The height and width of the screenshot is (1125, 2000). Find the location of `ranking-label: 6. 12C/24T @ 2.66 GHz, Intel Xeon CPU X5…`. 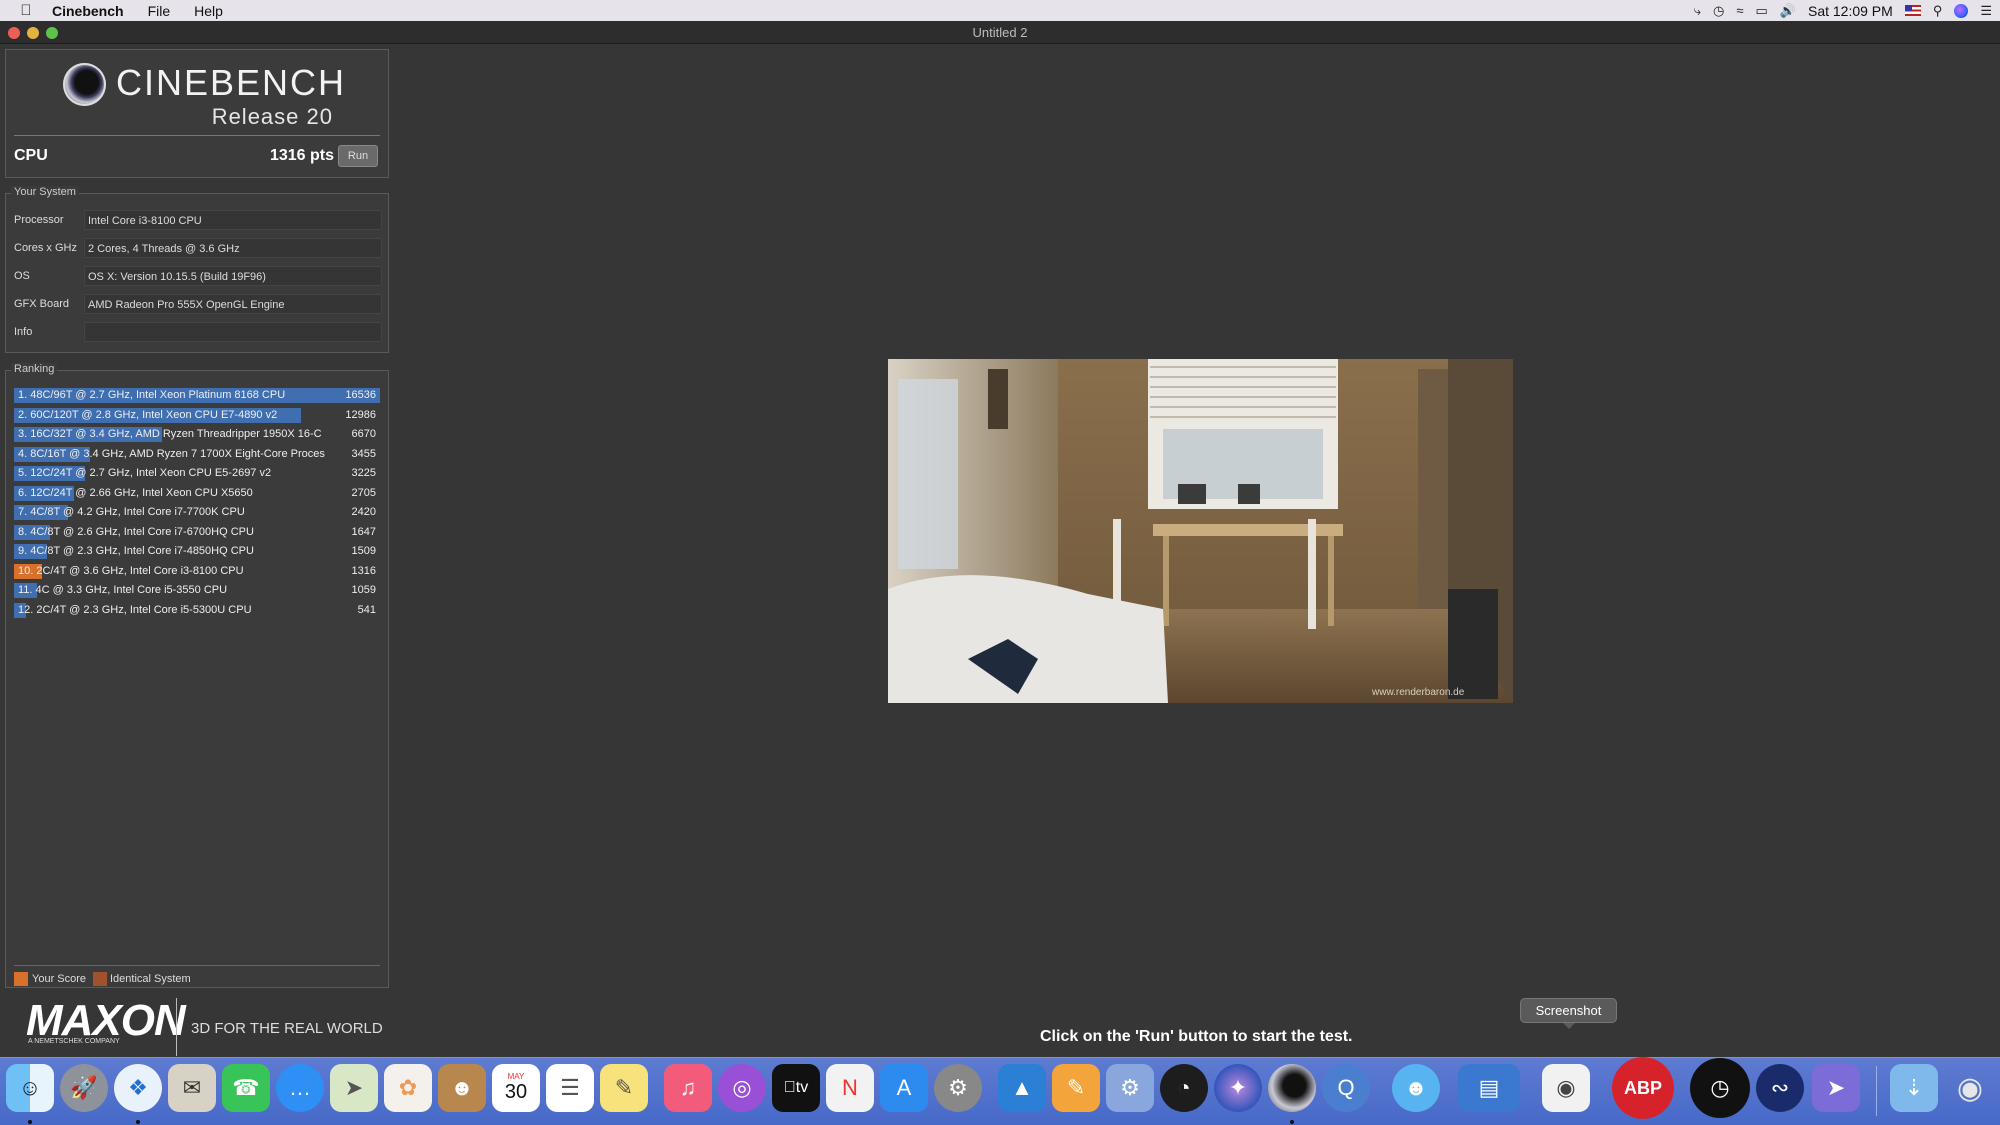

ranking-label: 6. 12C/24T @ 2.66 GHz, Intel Xeon CPU X5… is located at coordinates (135, 492).